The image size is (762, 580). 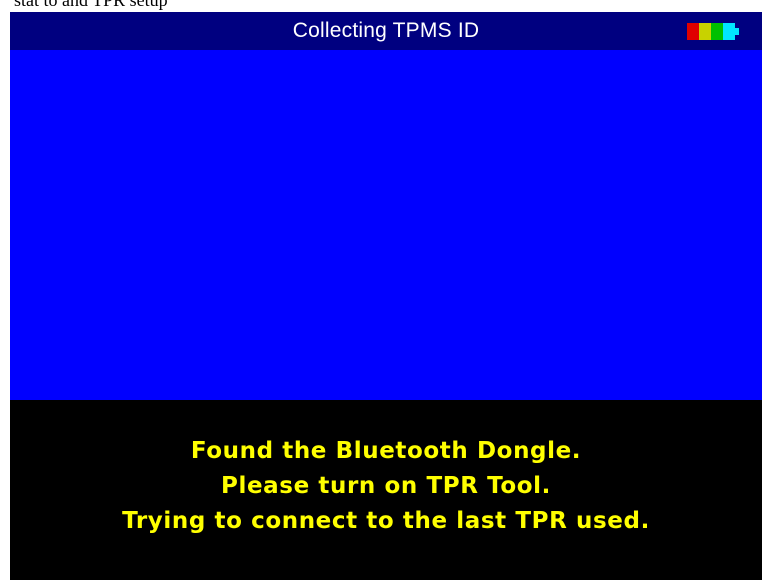 I want to click on partial-top-text: stat to and TPR setup, so click(x=91, y=5).